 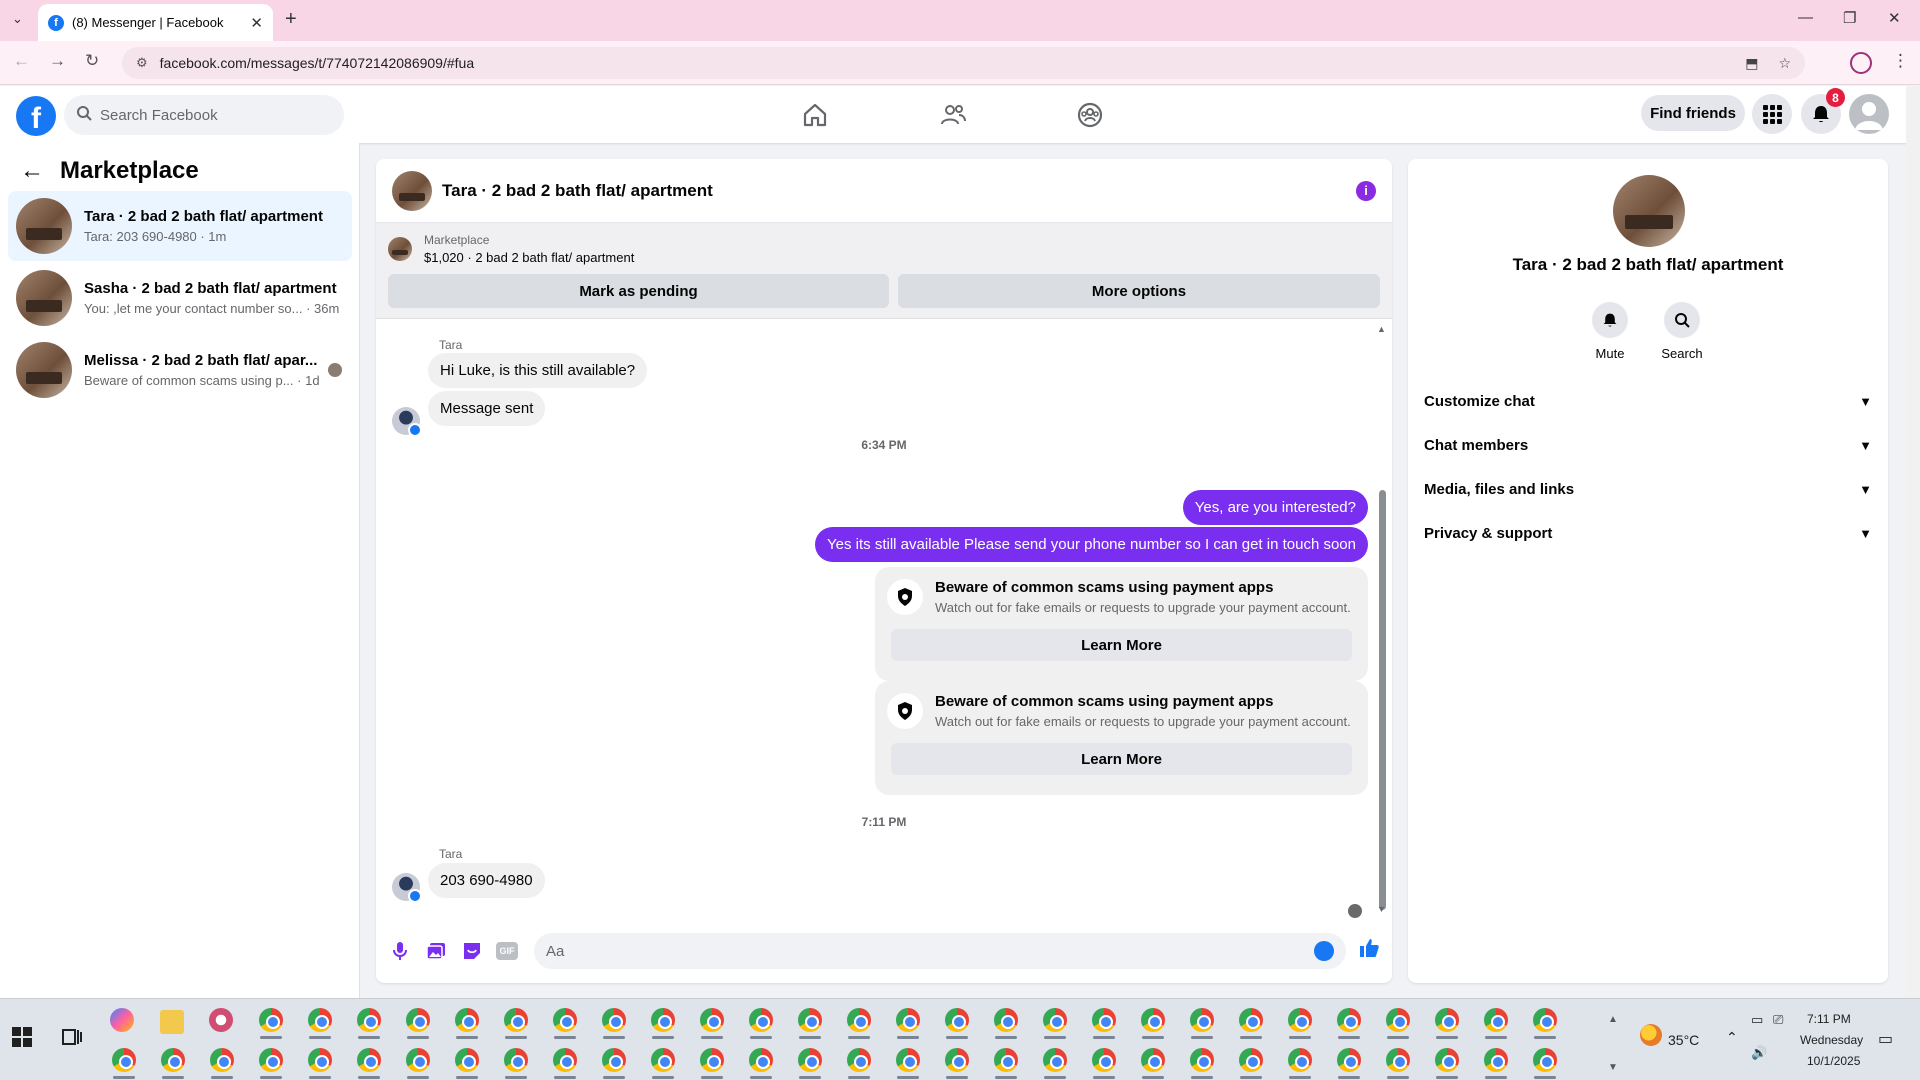 I want to click on gif-icon: GIF, so click(x=507, y=951).